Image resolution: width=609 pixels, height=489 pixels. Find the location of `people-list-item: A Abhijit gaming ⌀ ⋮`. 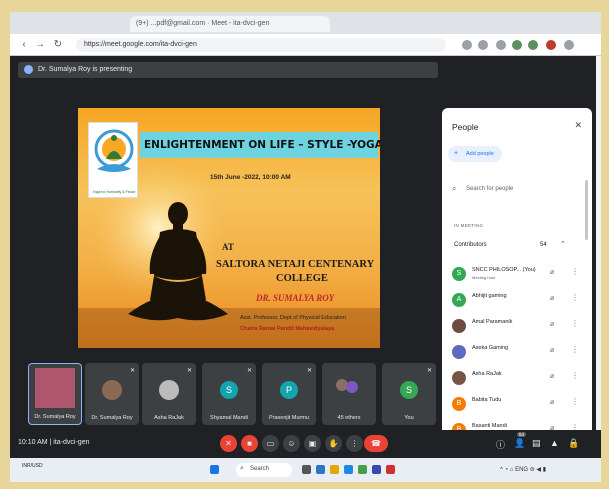

people-list-item: A Abhijit gaming ⌀ ⋮ is located at coordinates (518, 302).